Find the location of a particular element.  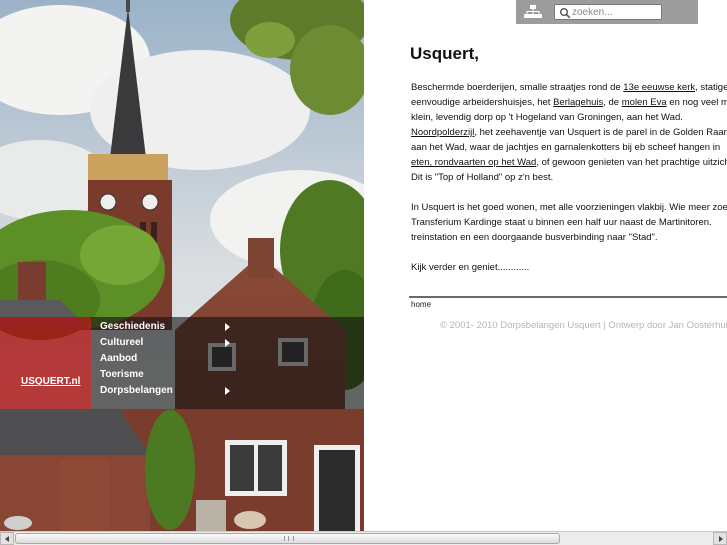

search-input is located at coordinates (615, 12).